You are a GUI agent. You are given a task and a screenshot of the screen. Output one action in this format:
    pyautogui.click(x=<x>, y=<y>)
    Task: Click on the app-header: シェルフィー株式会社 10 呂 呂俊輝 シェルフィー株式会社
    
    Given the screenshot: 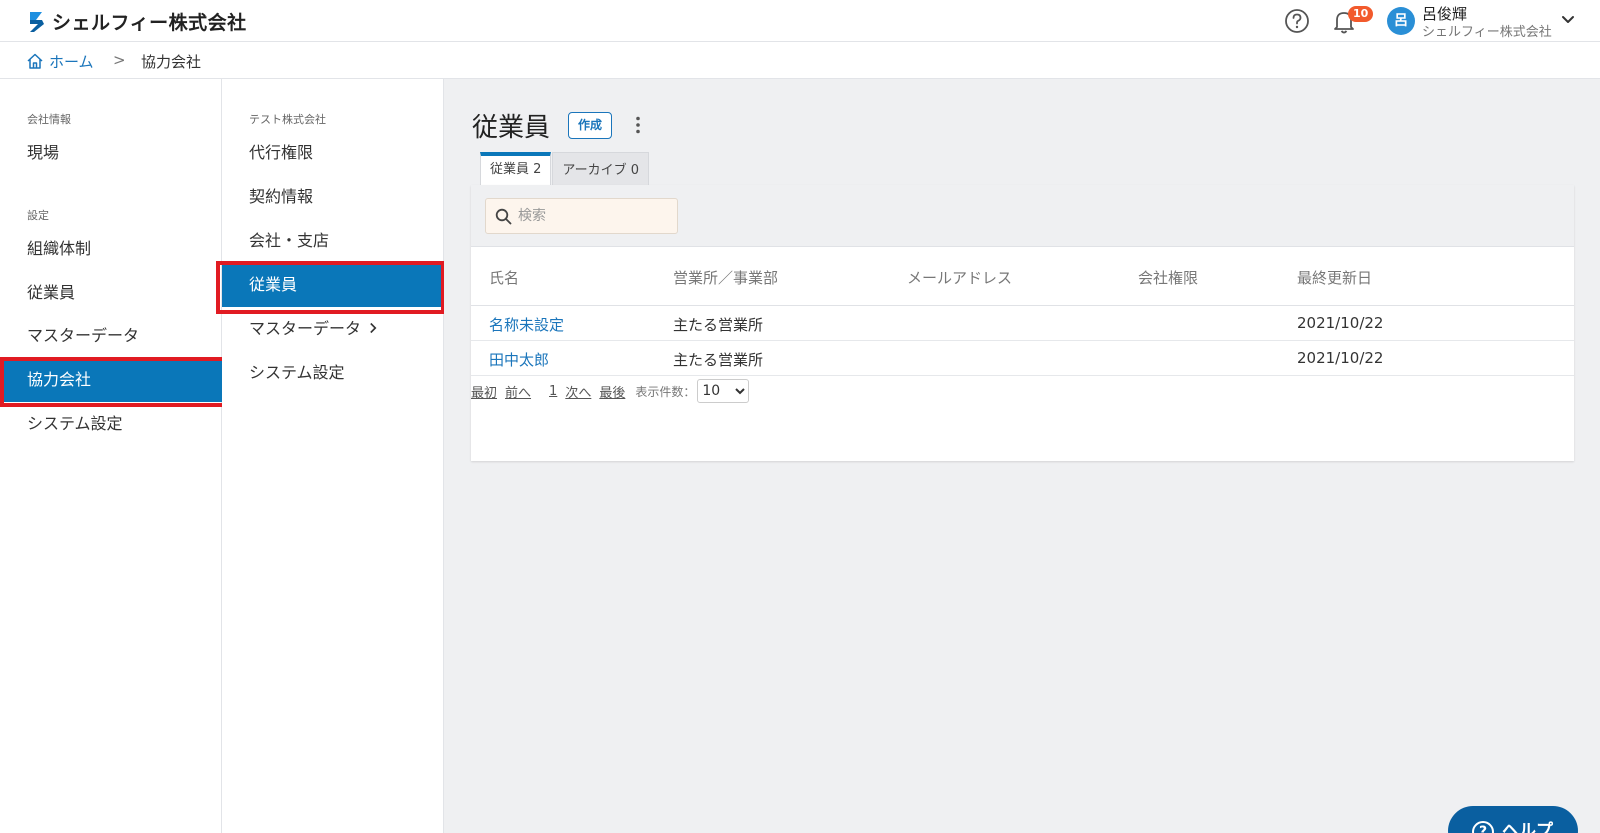 What is the action you would take?
    pyautogui.click(x=800, y=21)
    